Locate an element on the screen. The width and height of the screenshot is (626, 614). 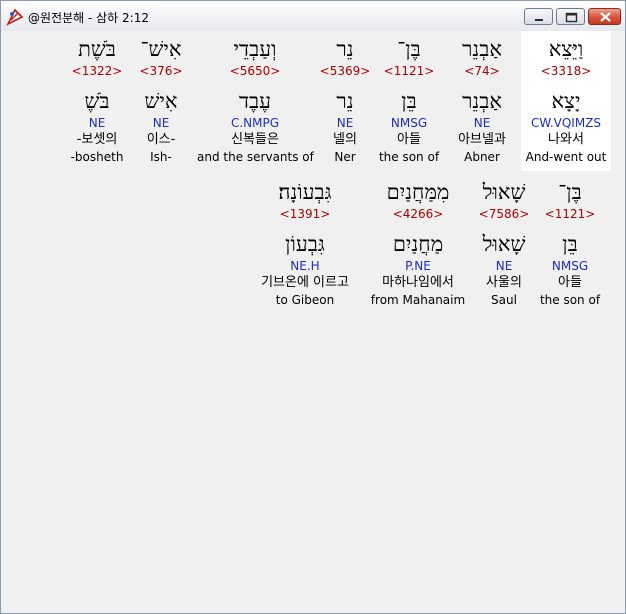
hebrew-word: גִּבְעוֹנָה׃ is located at coordinates (305, 192).